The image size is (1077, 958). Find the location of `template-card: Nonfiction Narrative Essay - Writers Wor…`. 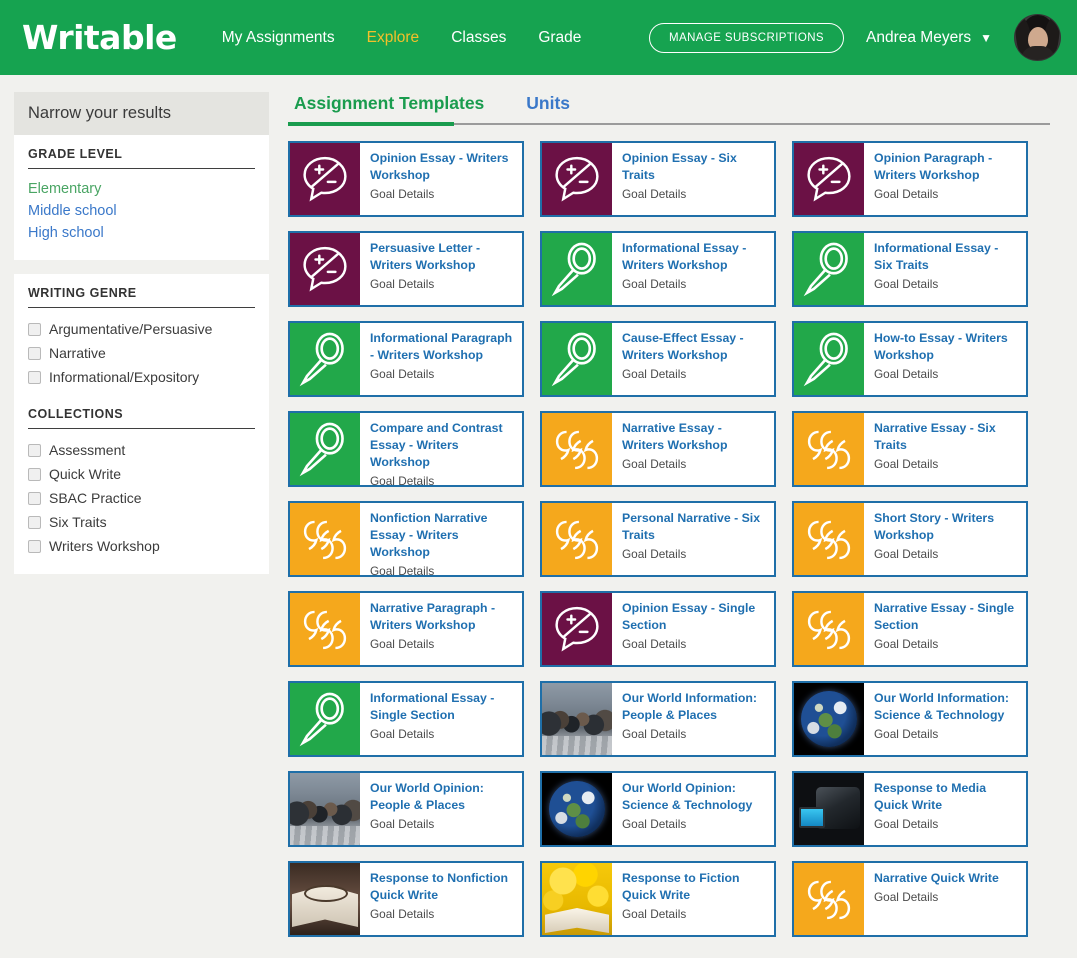

template-card: Nonfiction Narrative Essay - Writers Wor… is located at coordinates (406, 539).